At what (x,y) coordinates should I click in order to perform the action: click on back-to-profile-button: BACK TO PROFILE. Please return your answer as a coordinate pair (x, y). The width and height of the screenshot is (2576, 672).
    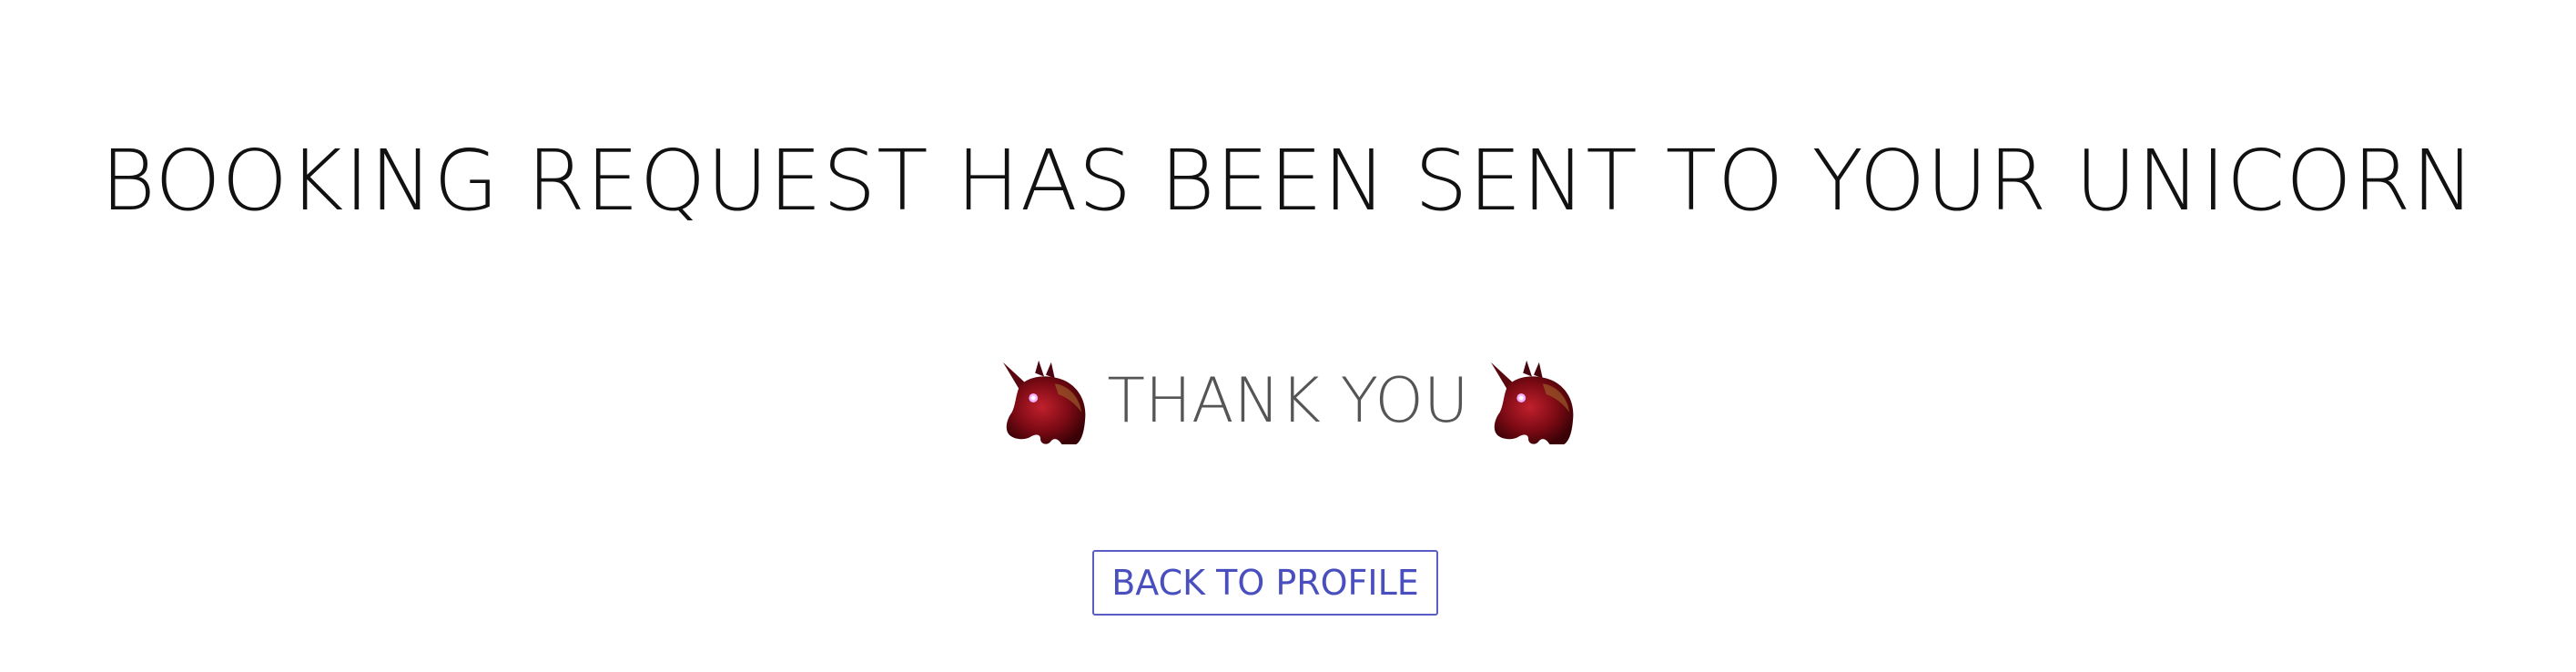
    Looking at the image, I should click on (1265, 583).